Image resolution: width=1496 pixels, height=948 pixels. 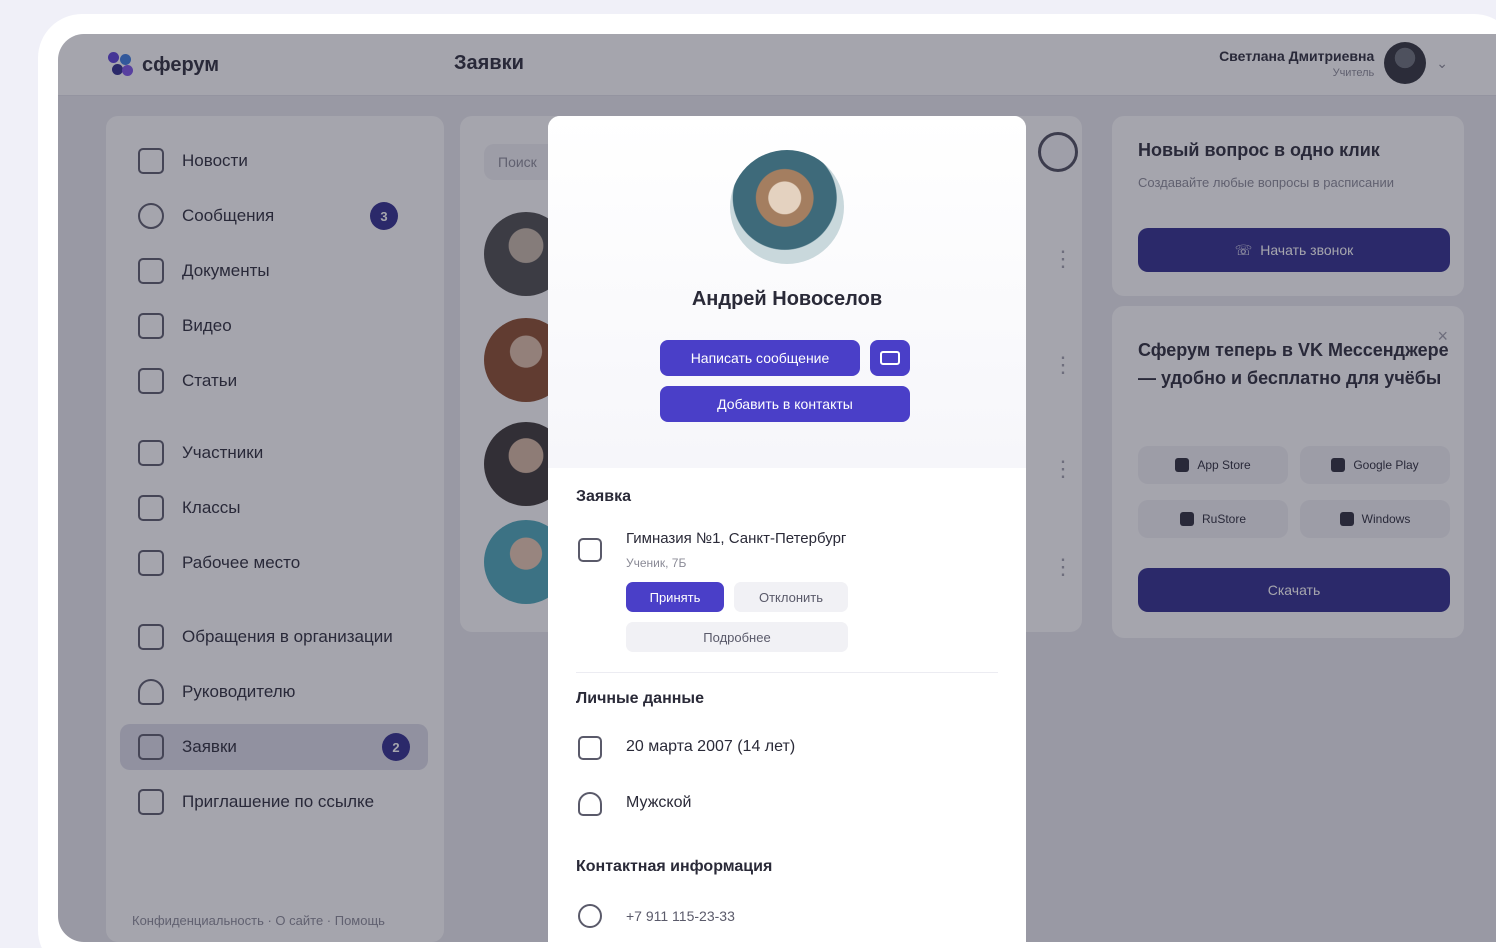 I want to click on video-call-button, so click(x=890, y=358).